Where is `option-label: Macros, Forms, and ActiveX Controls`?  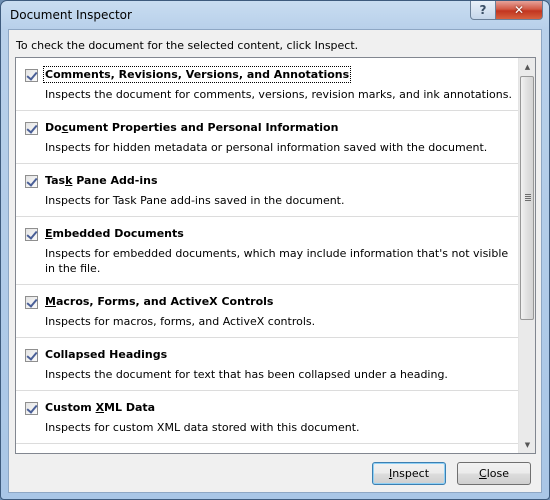
option-label: Macros, Forms, and ActiveX Controls is located at coordinates (159, 301).